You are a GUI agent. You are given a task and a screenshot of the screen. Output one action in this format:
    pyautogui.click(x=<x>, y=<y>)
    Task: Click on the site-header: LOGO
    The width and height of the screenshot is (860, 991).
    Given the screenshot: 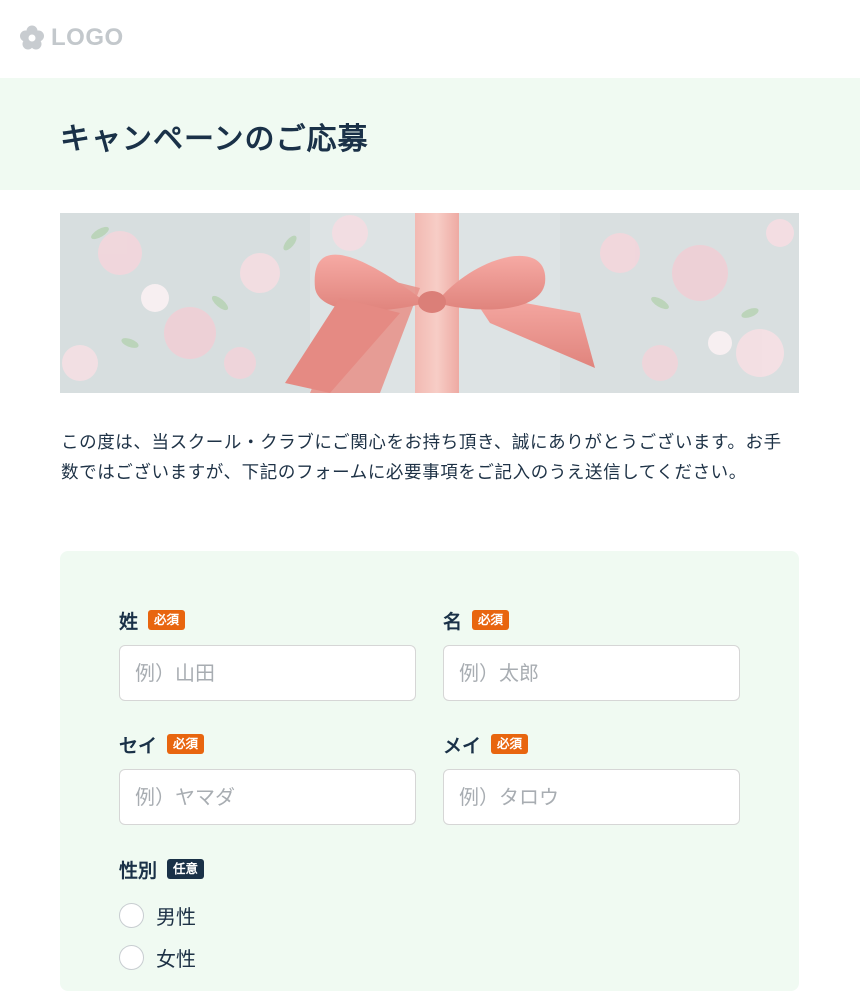 What is the action you would take?
    pyautogui.click(x=430, y=39)
    